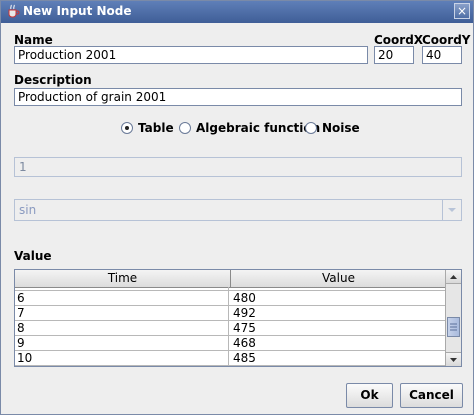 The width and height of the screenshot is (474, 415). What do you see at coordinates (394, 55) in the screenshot?
I see `coordx-field: 20` at bounding box center [394, 55].